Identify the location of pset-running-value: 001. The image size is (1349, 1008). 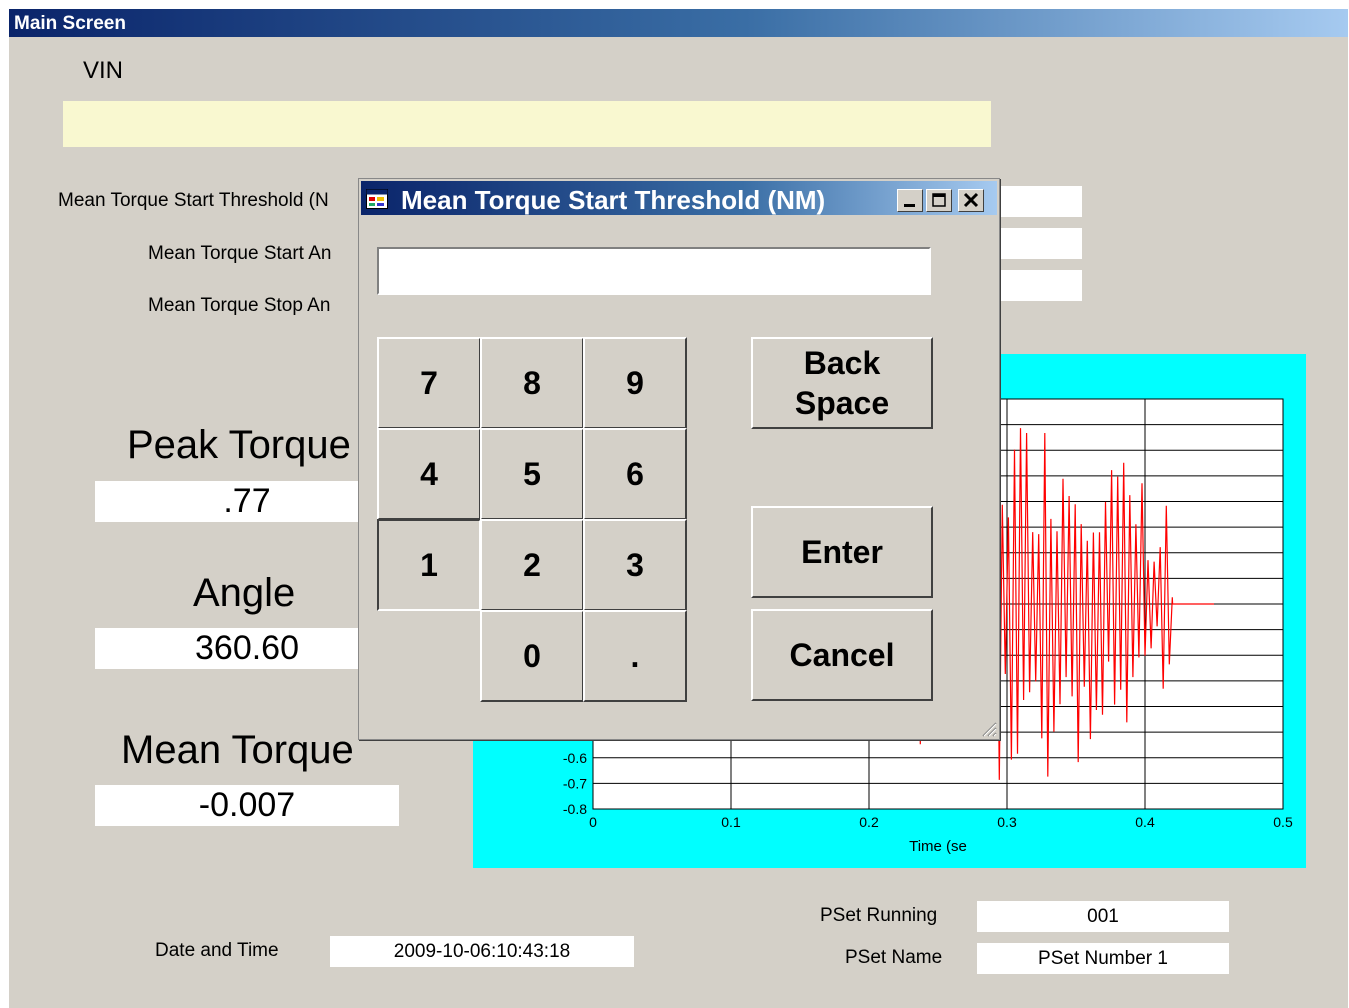
(1103, 916).